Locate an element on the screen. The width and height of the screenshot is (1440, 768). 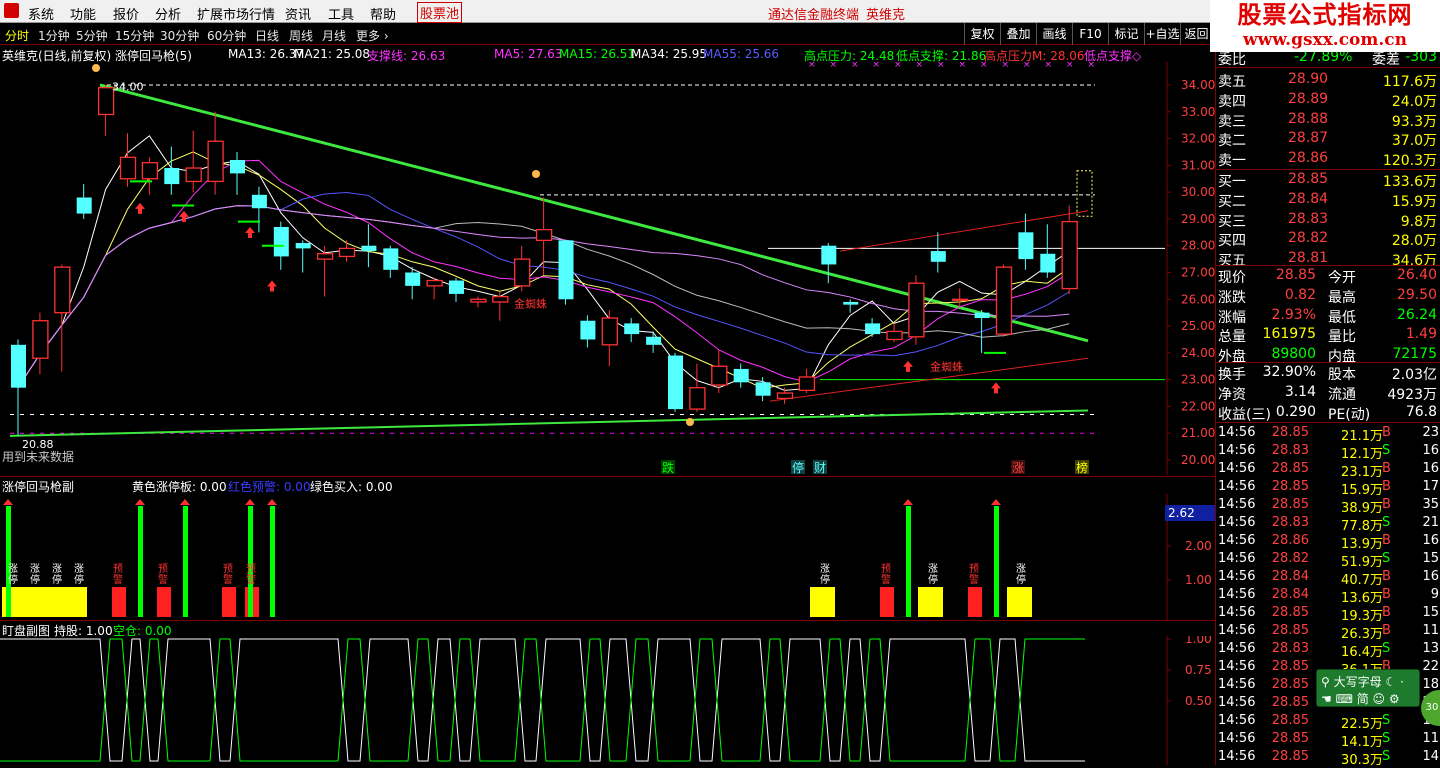
limit-up-stamp: 停 is located at coordinates (825, 579).